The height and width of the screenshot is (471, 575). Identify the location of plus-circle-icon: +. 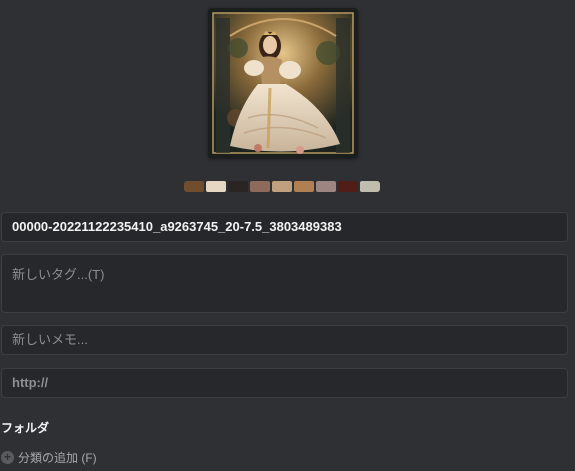
(7, 457).